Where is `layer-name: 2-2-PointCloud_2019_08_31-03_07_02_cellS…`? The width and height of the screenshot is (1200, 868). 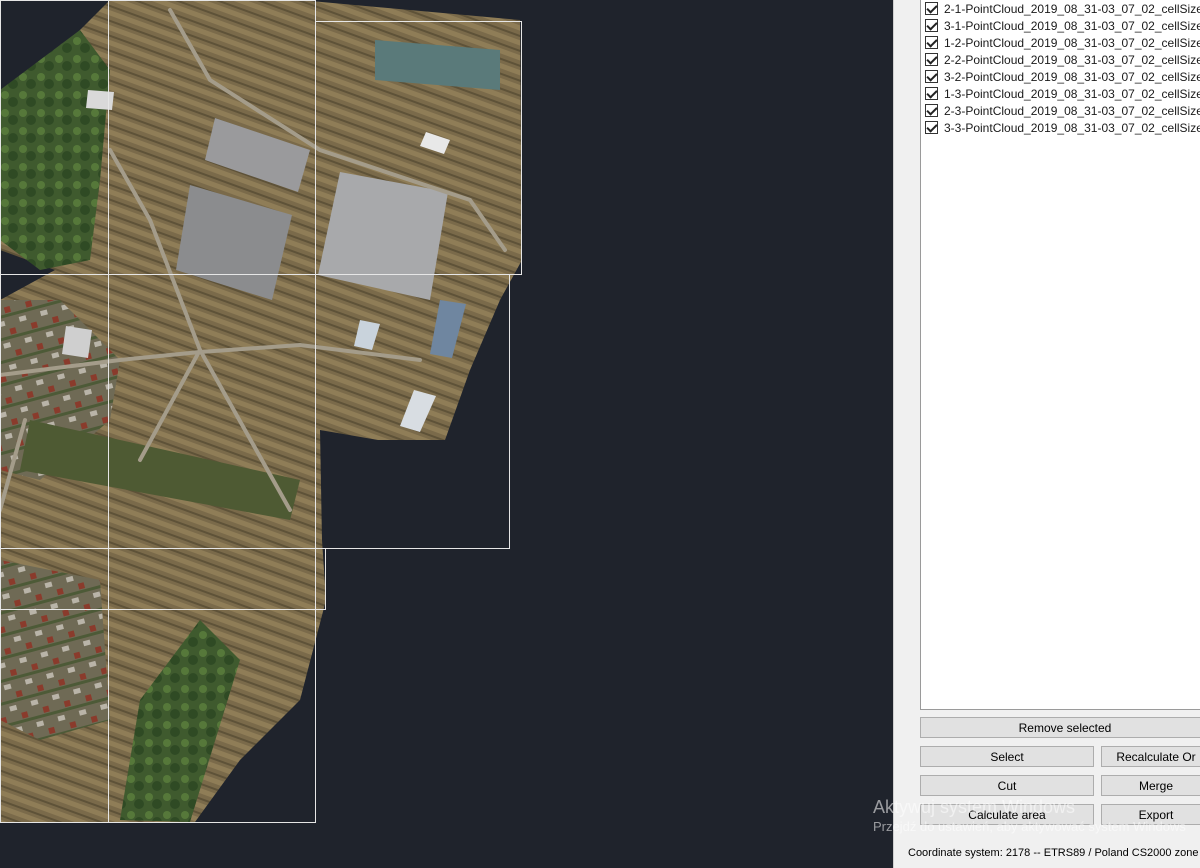 layer-name: 2-2-PointCloud_2019_08_31-03_07_02_cellS… is located at coordinates (1072, 59).